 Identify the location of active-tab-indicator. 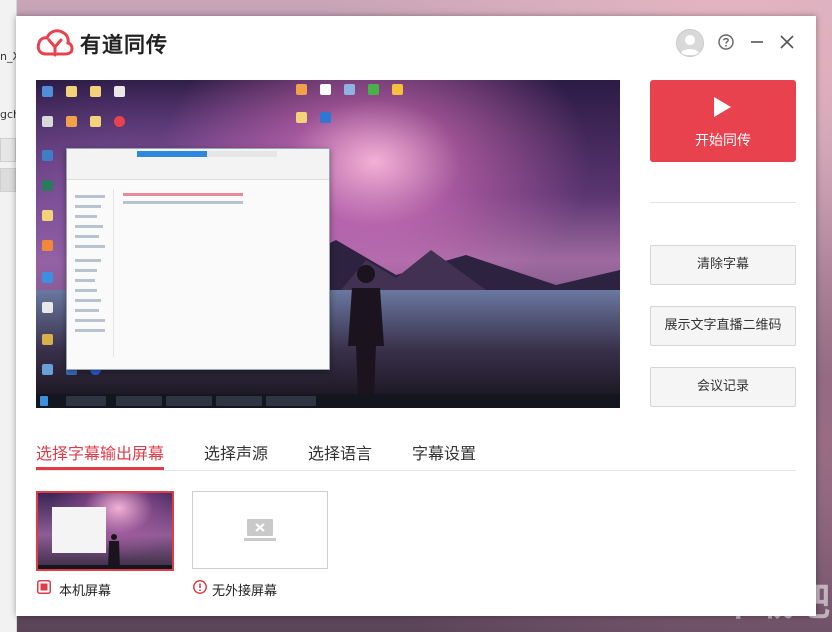
(100, 468).